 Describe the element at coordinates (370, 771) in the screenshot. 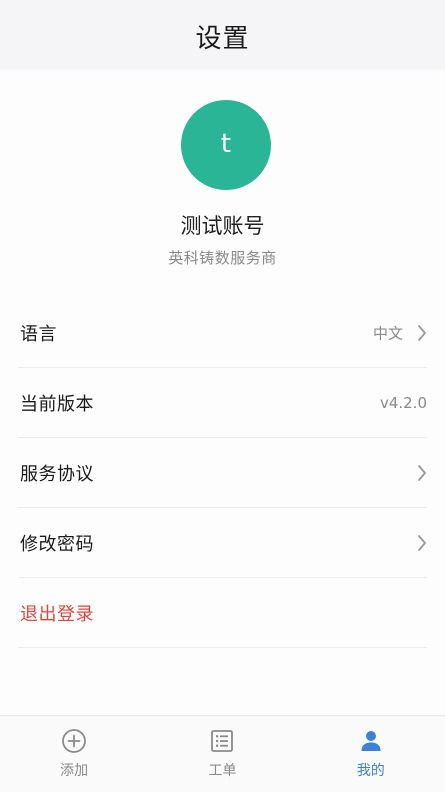

I see `tab-mine-label: 我的` at that location.